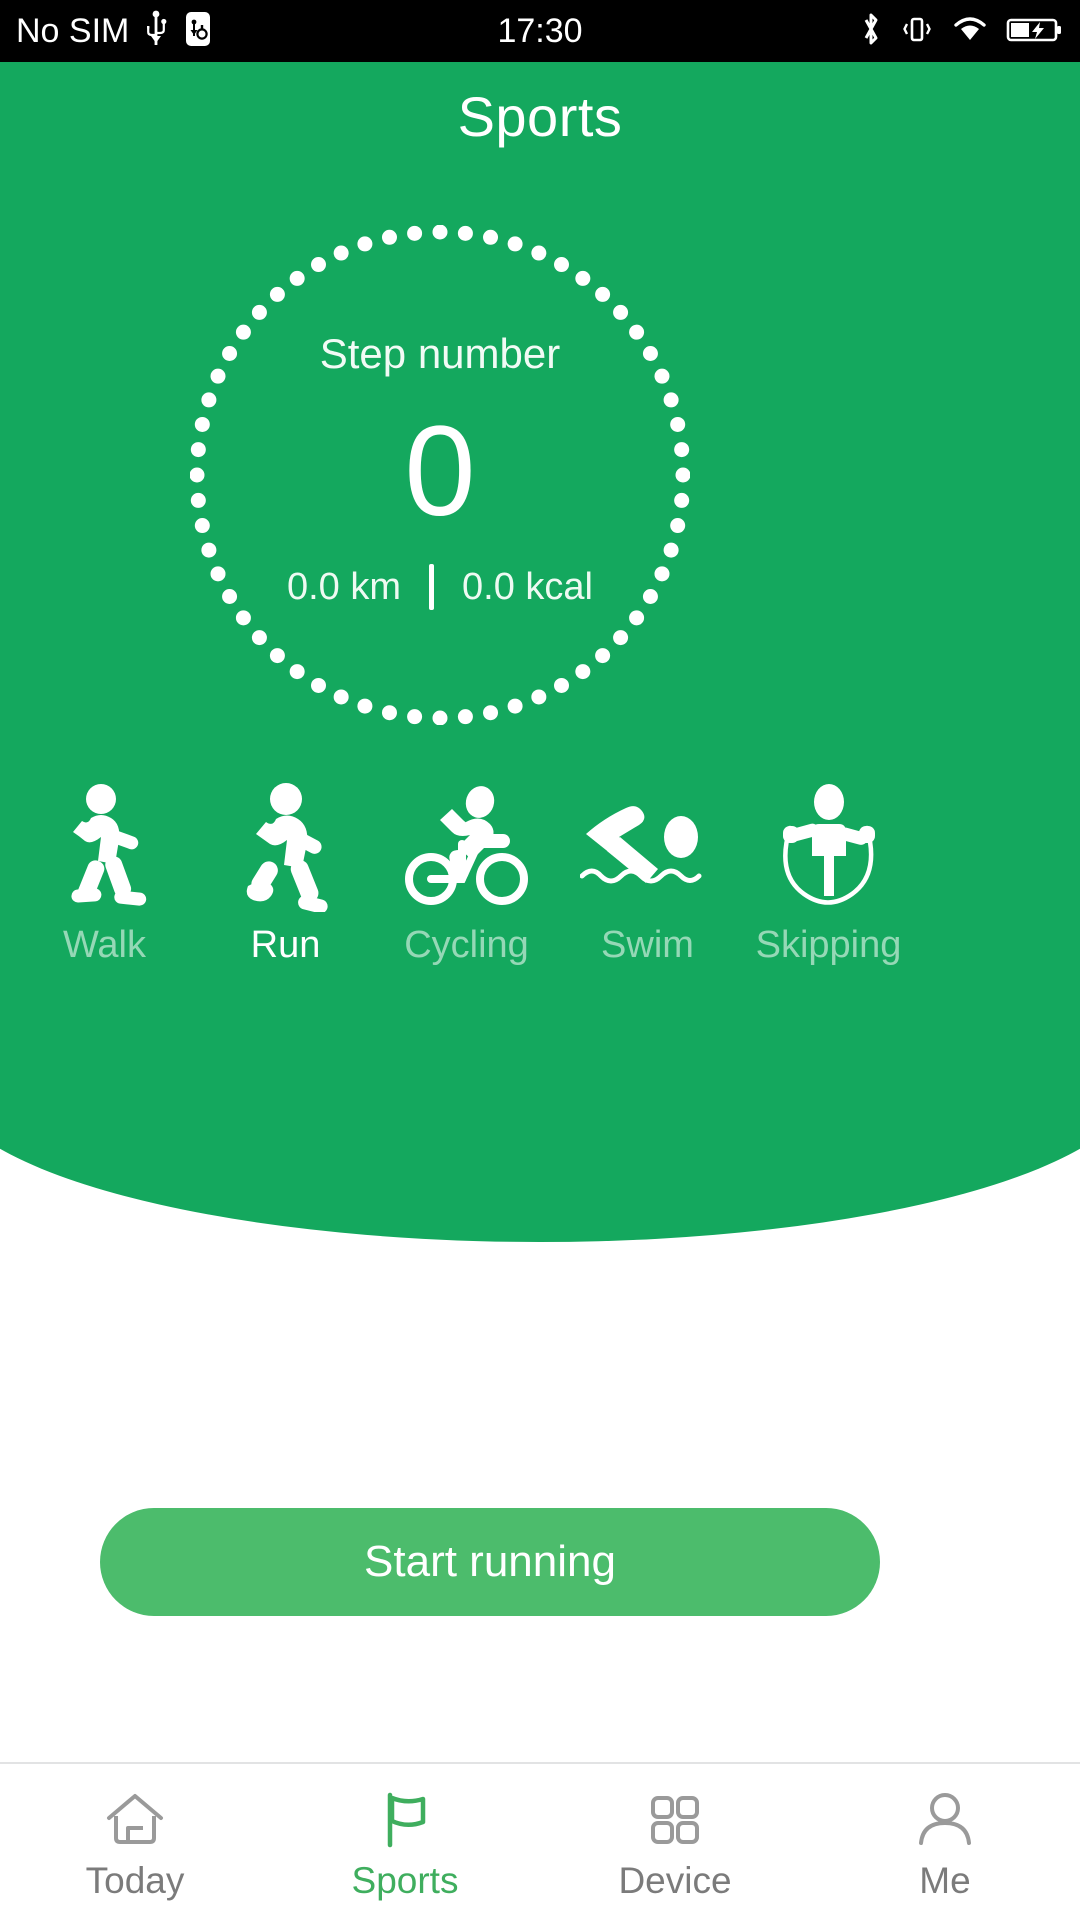  Describe the element at coordinates (871, 31) in the screenshot. I see `bluetooth-icon` at that location.